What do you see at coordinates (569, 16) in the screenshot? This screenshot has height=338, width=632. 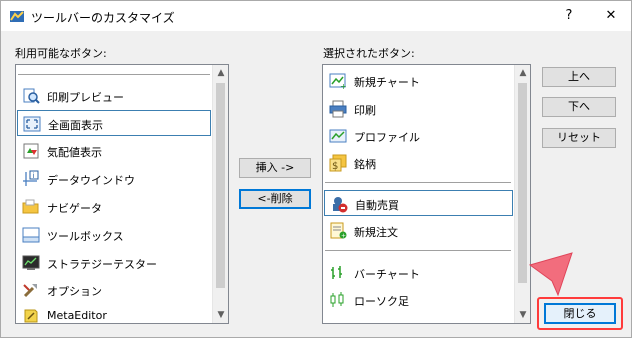 I see `help-button: ?` at bounding box center [569, 16].